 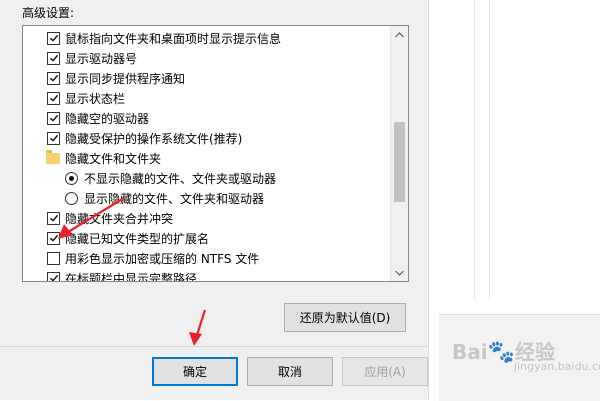 I want to click on tree-item-label: 不显示隐藏的文件、文件夹或驱动器, so click(x=180, y=178).